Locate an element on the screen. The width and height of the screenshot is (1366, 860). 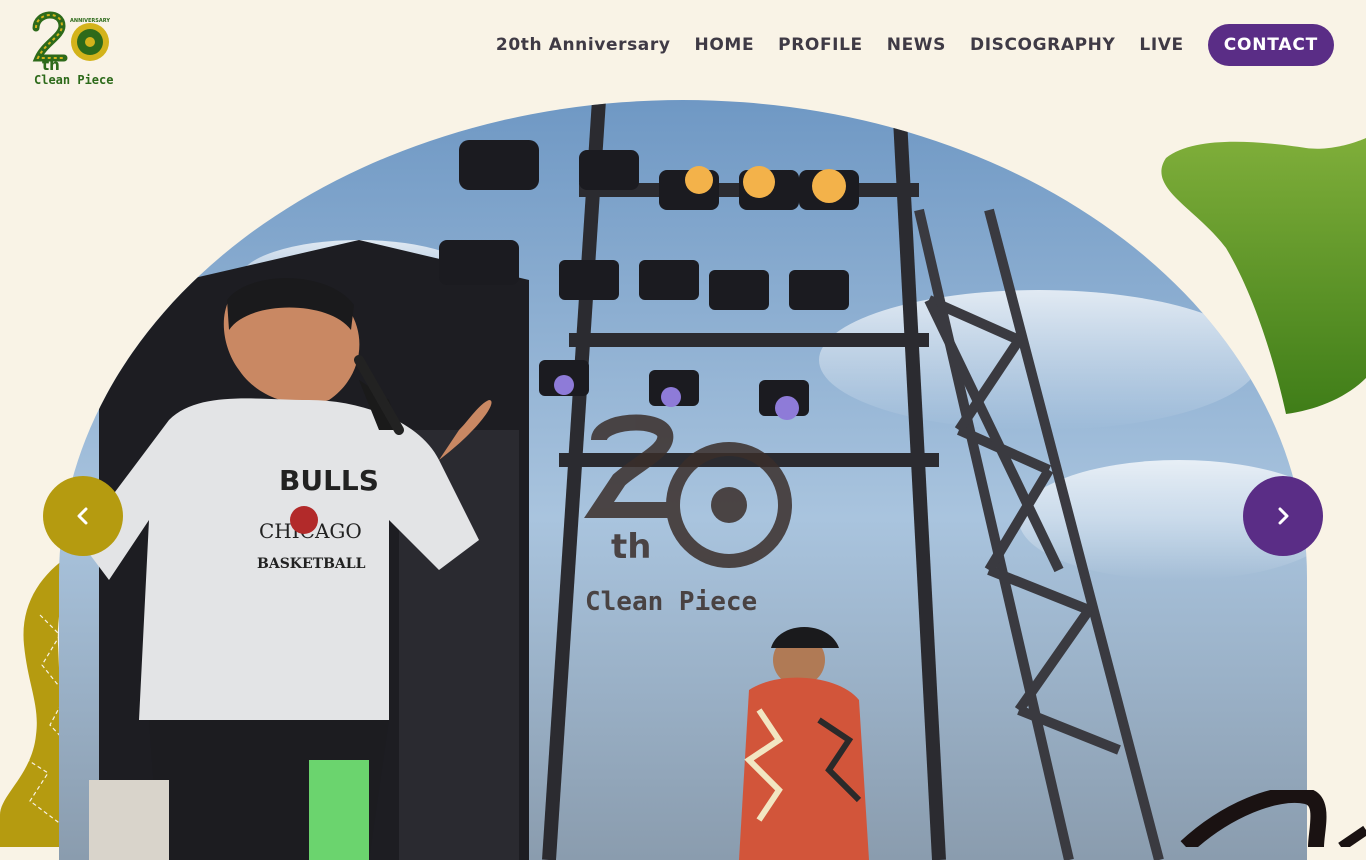
shirt-text-bottom: BASKETBALL is located at coordinates (311, 564).